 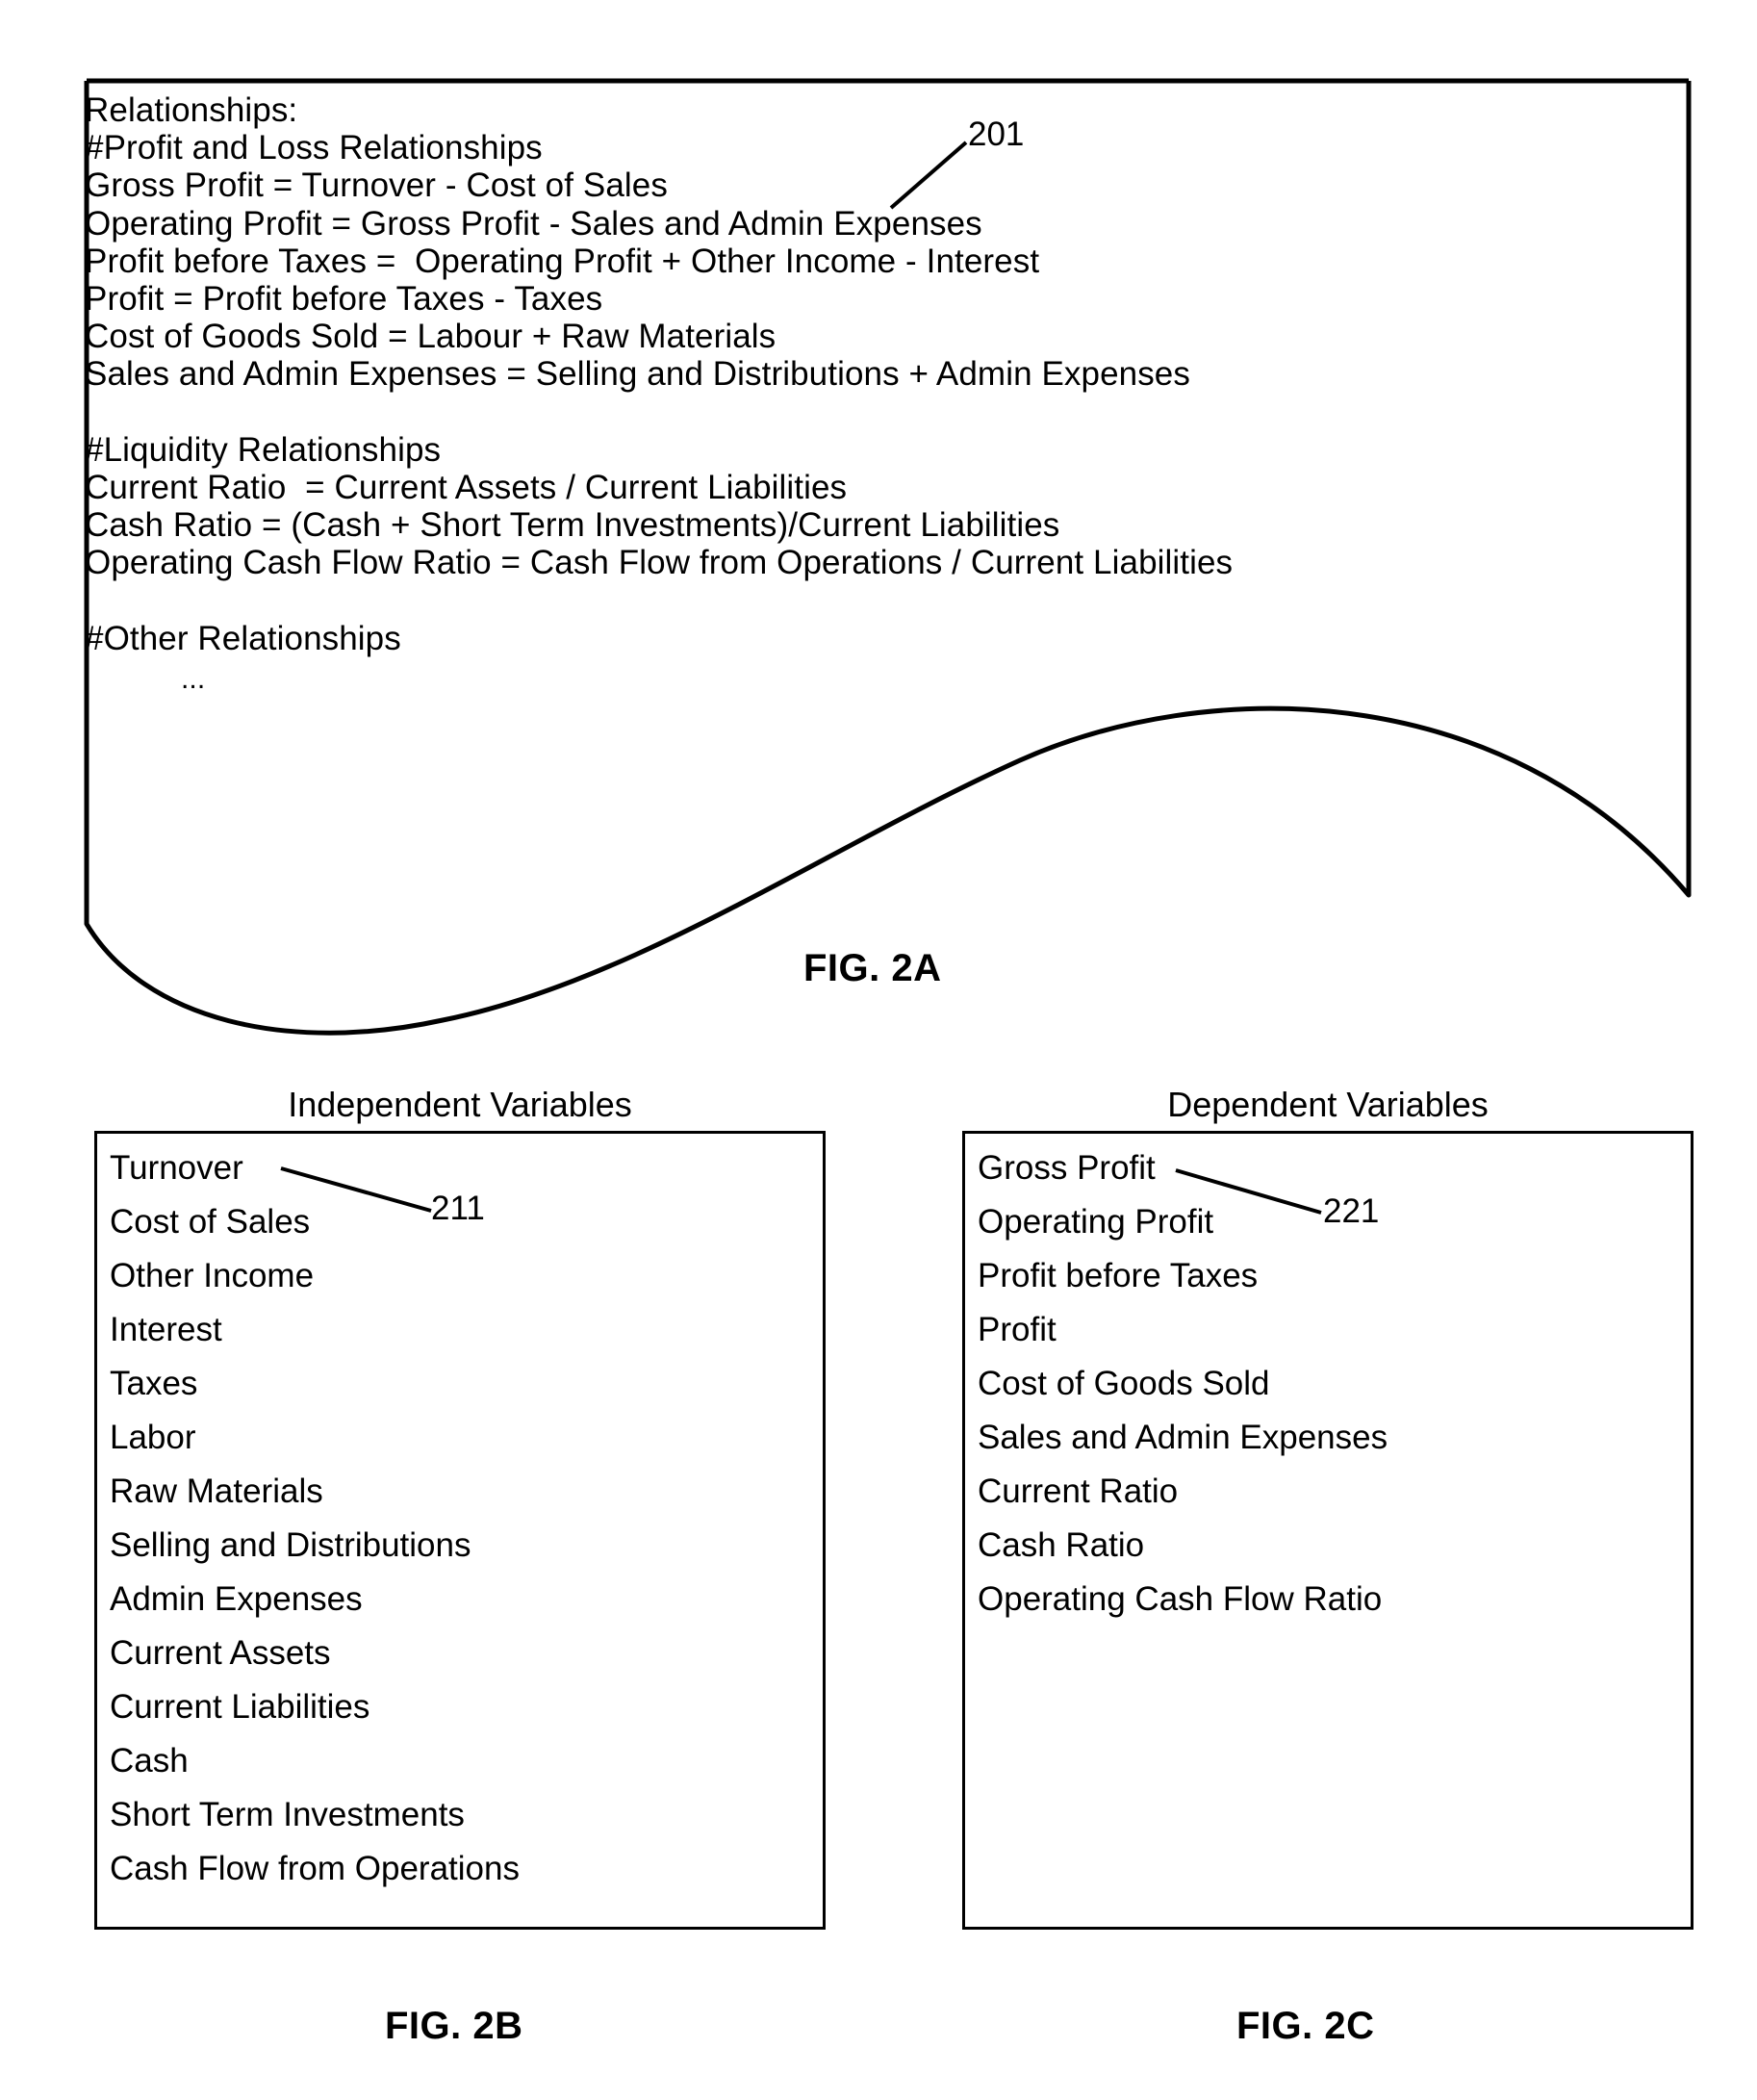 I want to click on list-item: Current Ratio, so click(x=1079, y=1491).